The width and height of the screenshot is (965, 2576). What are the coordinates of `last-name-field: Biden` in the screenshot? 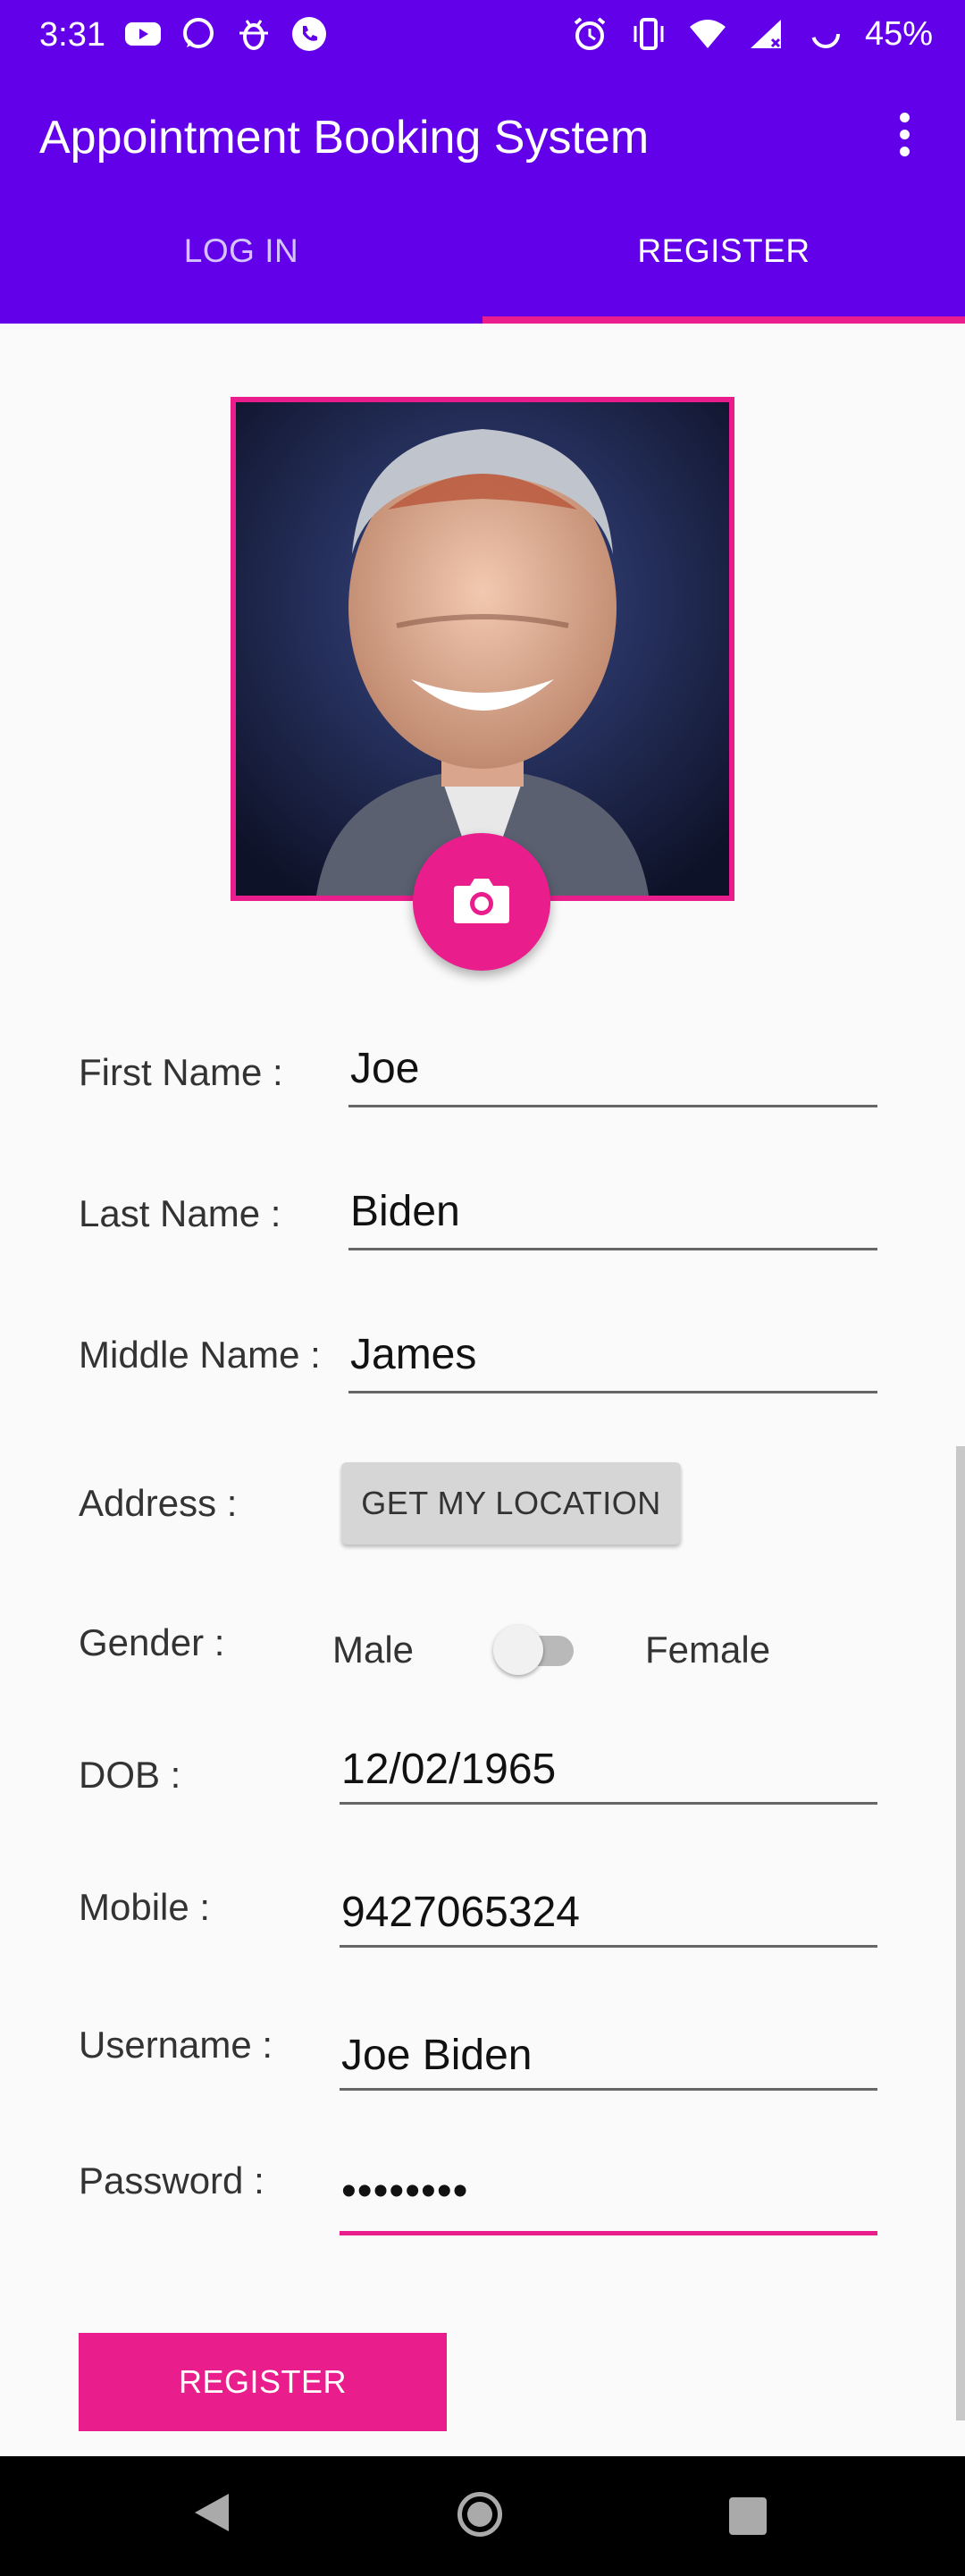 It's located at (405, 1212).